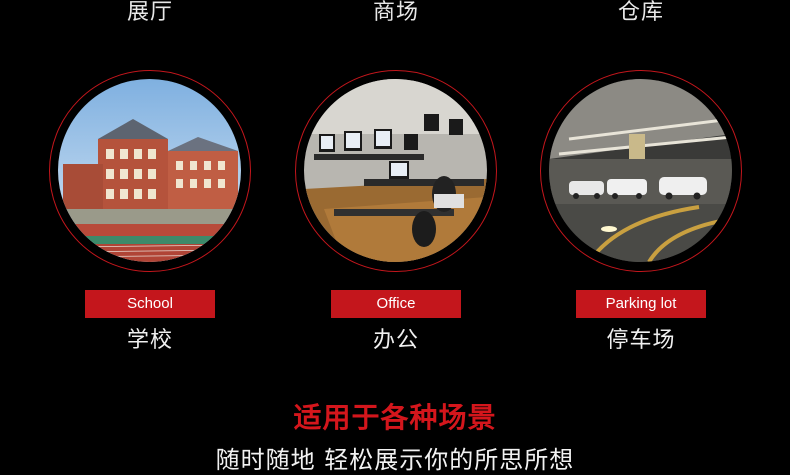  I want to click on top-label-warehouse: 仓库, so click(640, 12).